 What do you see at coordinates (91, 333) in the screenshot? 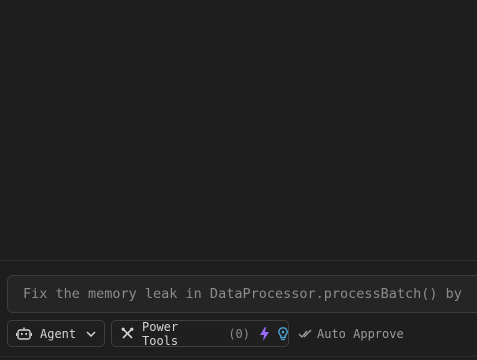
I see `chevron-down-icon` at bounding box center [91, 333].